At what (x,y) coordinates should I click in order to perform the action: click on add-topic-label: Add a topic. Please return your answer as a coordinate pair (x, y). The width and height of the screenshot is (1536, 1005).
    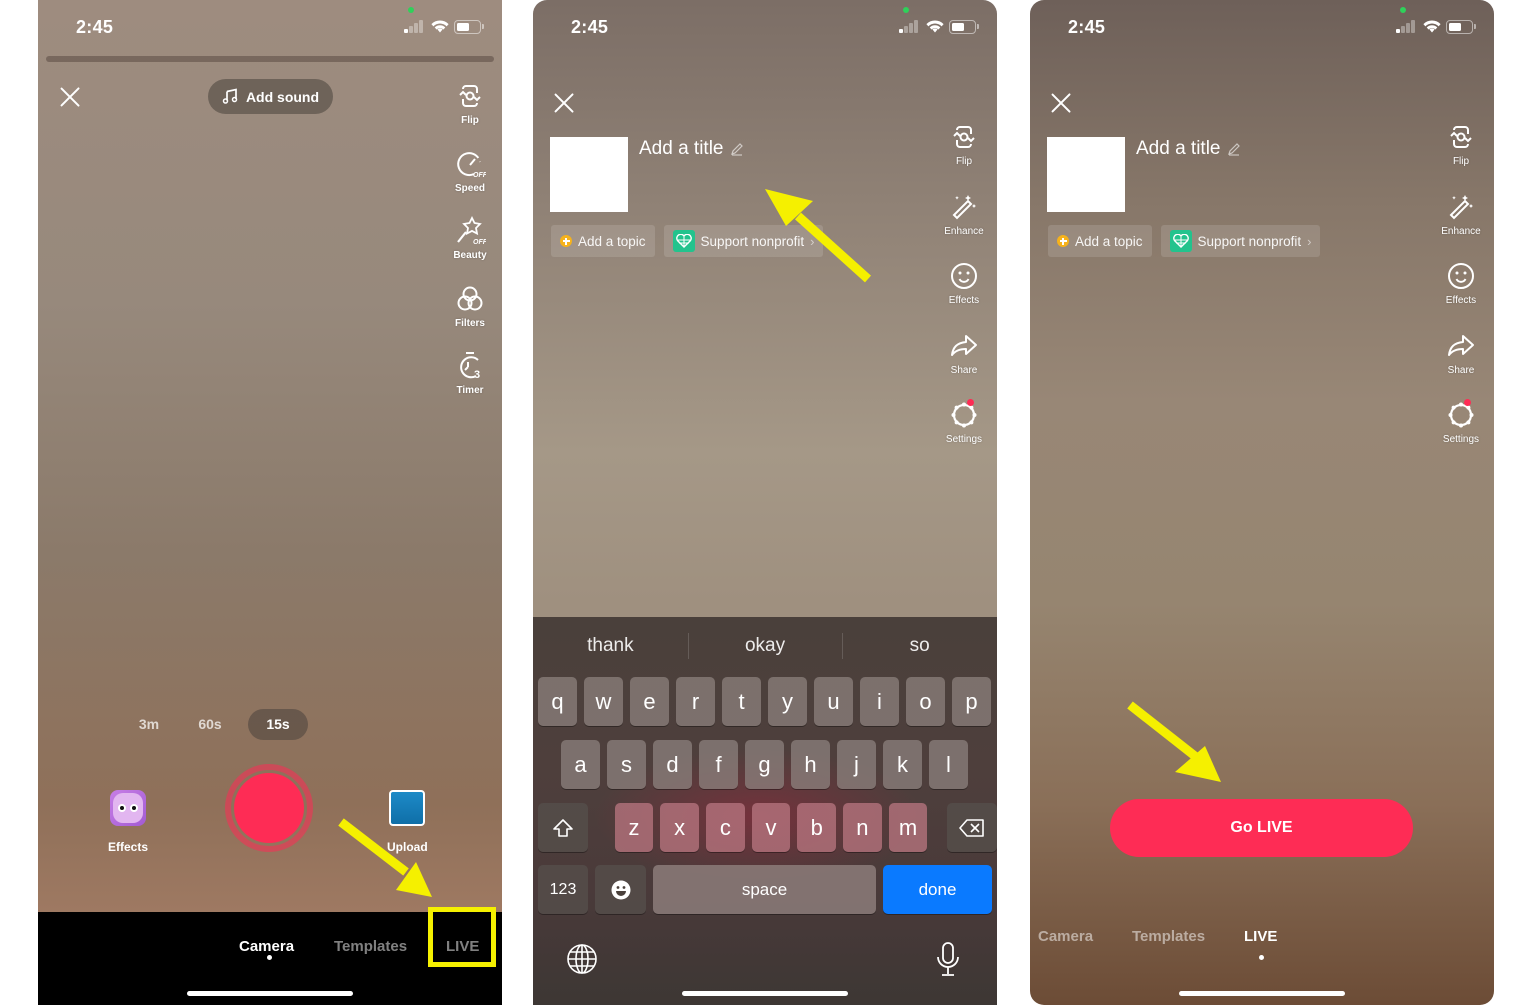
    Looking at the image, I should click on (1109, 241).